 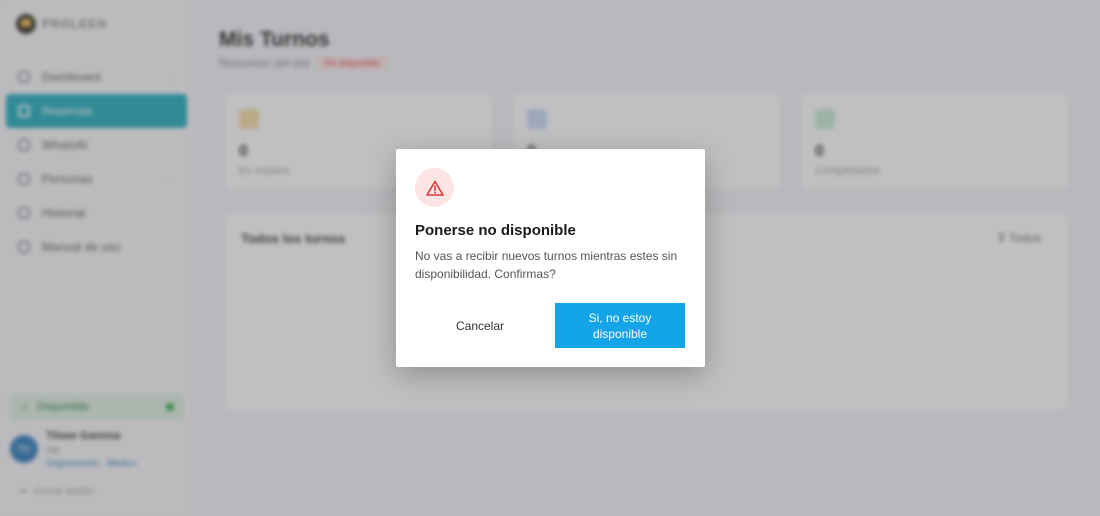 I want to click on dialog-title: Ponerse no disponible, so click(x=495, y=230).